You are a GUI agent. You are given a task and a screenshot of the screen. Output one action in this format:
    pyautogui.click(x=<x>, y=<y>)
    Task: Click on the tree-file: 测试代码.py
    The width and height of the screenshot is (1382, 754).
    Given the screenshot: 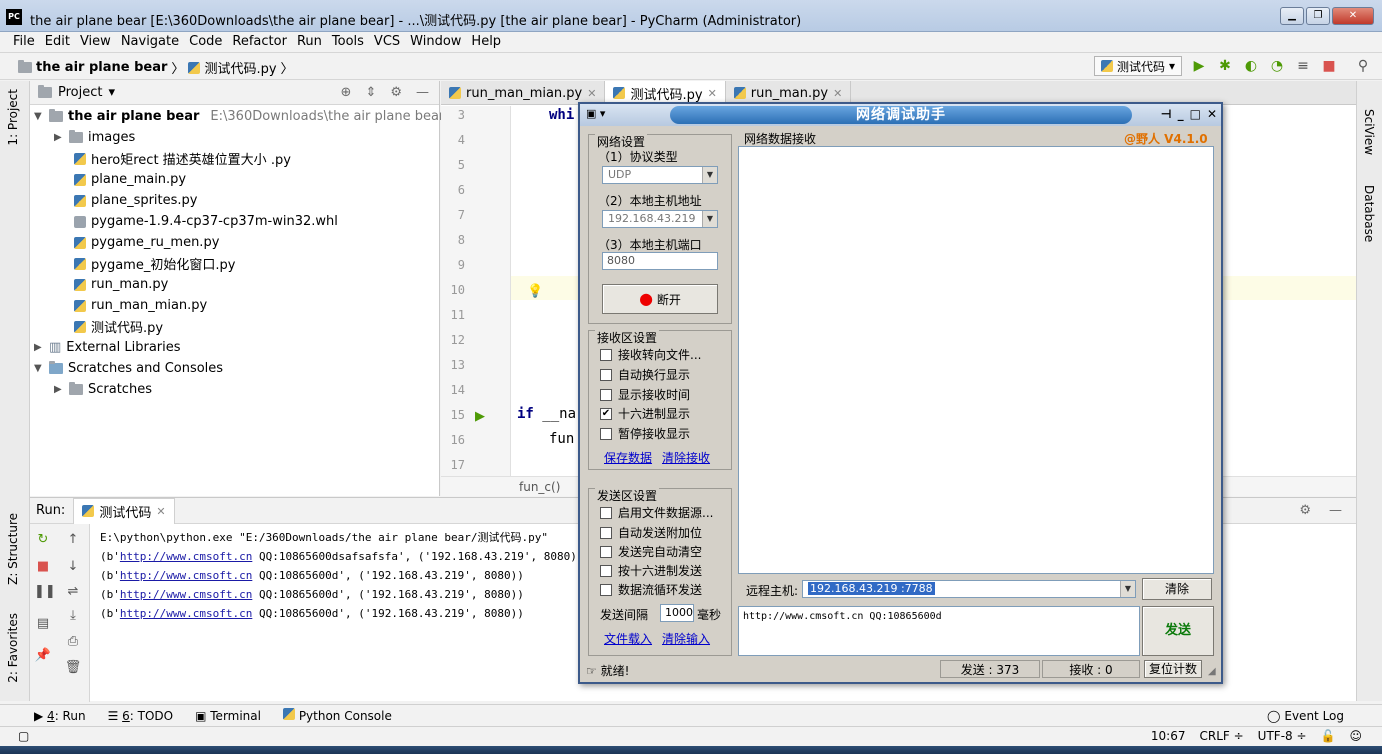 What is the action you would take?
    pyautogui.click(x=118, y=326)
    